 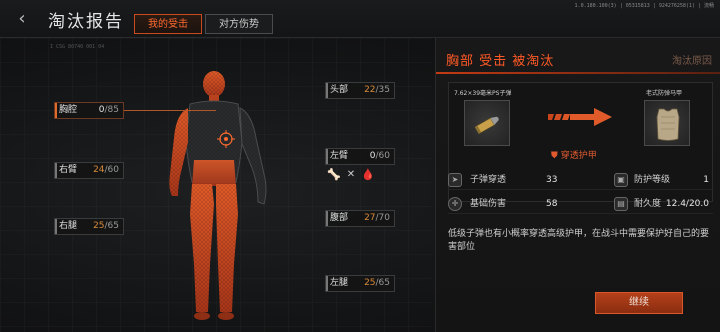 I want to click on body-part-right-arm: 右臂 24/60, so click(x=89, y=170).